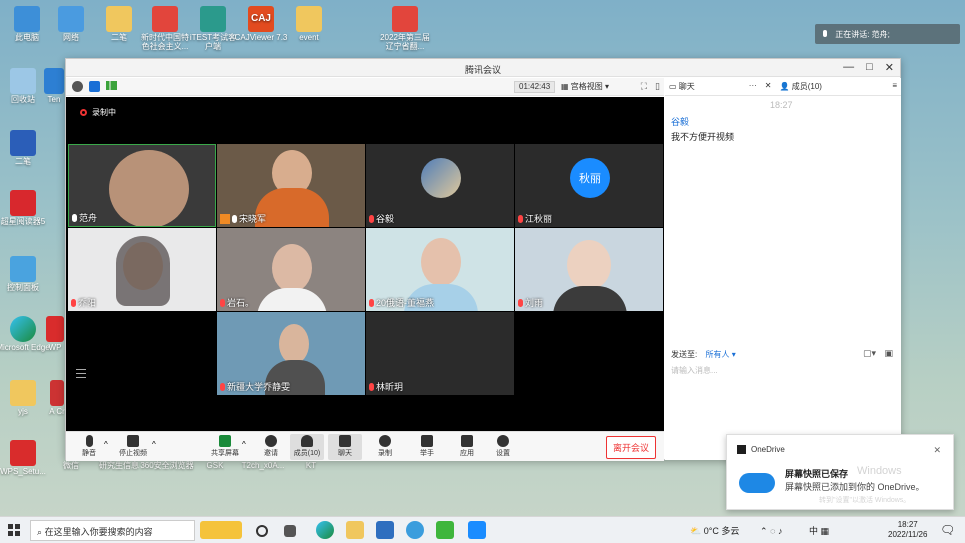  What do you see at coordinates (271, 446) in the screenshot?
I see `invite-button: 邀请` at bounding box center [271, 446].